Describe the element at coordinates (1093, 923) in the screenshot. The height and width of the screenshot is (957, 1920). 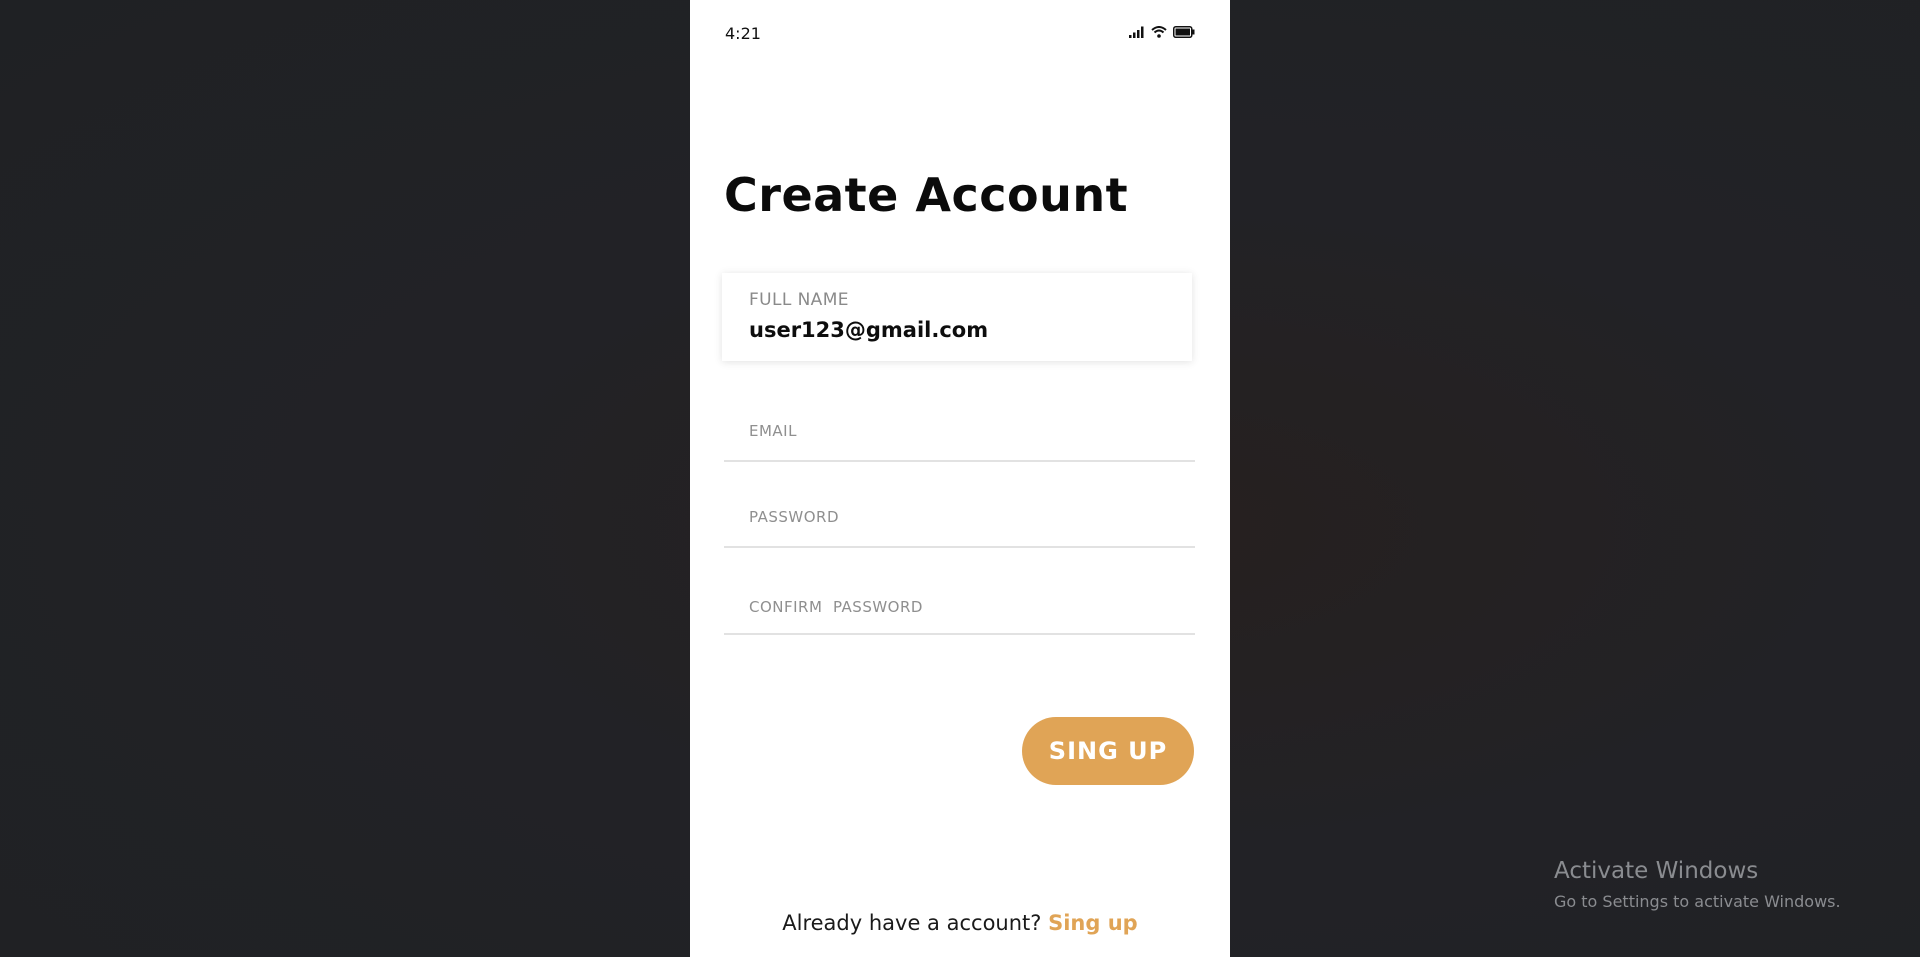
I see `signup-link: Sing up` at that location.